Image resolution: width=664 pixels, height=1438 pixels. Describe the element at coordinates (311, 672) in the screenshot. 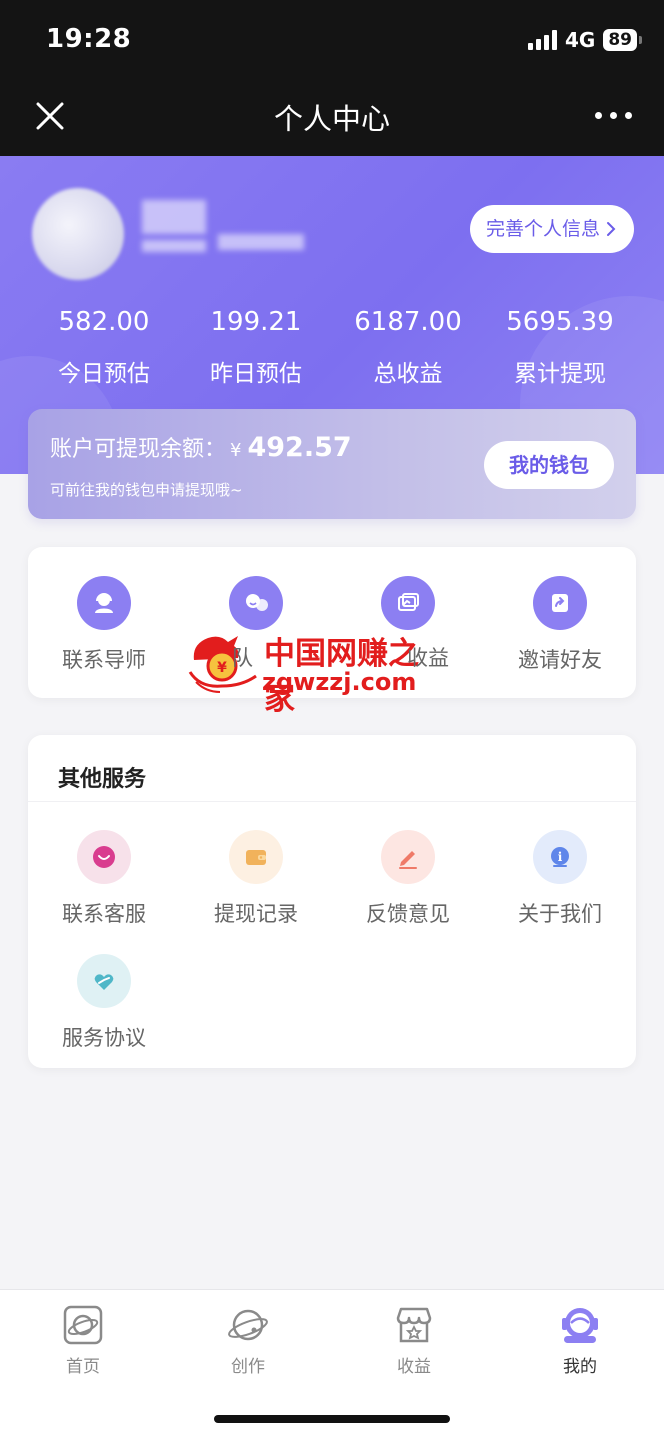

I see `watermark-logo: ¥ 中国网赚之家 zgwzzj.com` at that location.